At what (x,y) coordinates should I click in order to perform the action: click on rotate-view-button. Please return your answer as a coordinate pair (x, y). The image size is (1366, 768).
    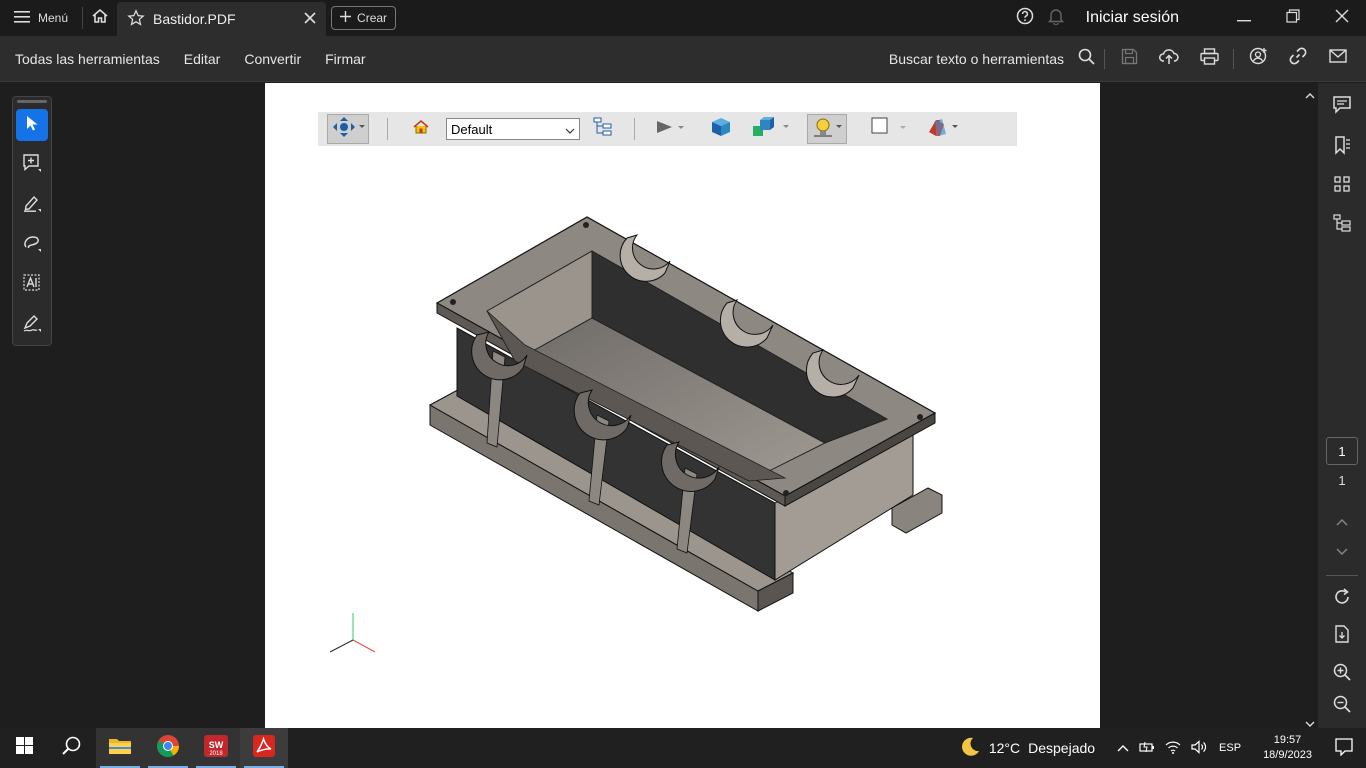
    Looking at the image, I should click on (1342, 599).